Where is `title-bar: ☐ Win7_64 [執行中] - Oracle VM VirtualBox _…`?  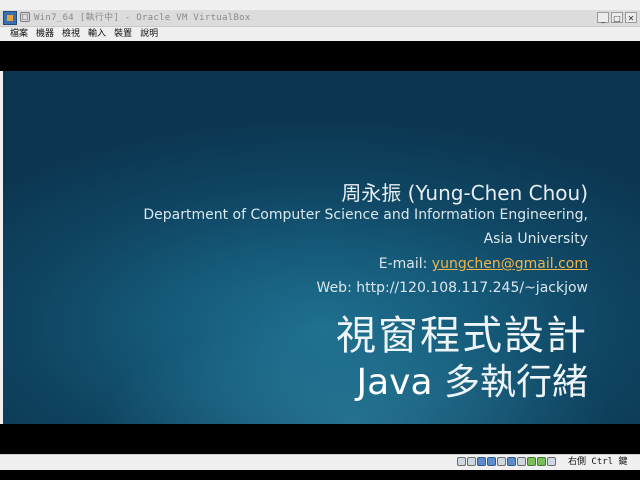 title-bar: ☐ Win7_64 [執行中] - Oracle VM VirtualBox _… is located at coordinates (320, 18).